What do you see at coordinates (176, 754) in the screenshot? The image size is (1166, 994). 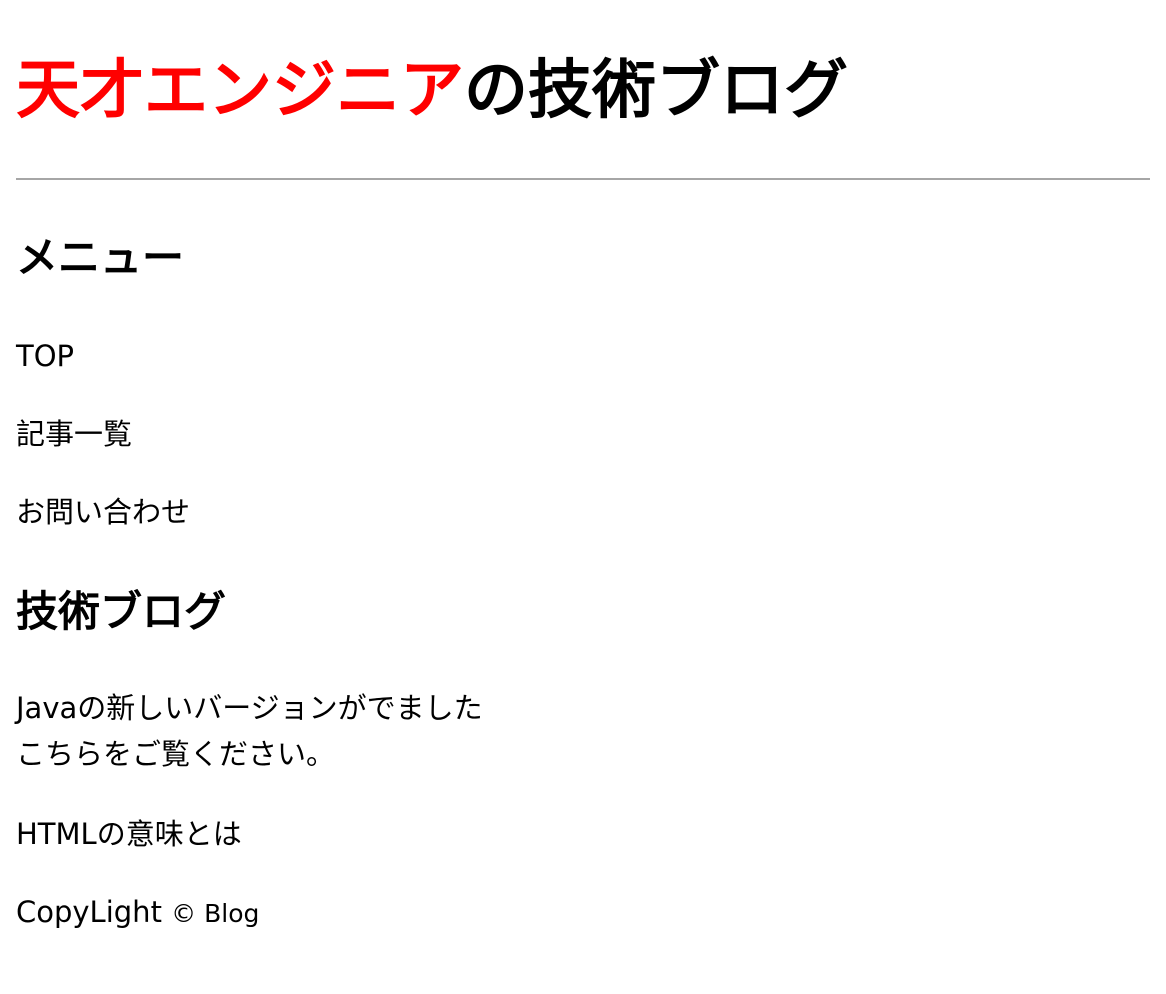 I see `blog-post-java-line-2: こちらをご覧ください。` at bounding box center [176, 754].